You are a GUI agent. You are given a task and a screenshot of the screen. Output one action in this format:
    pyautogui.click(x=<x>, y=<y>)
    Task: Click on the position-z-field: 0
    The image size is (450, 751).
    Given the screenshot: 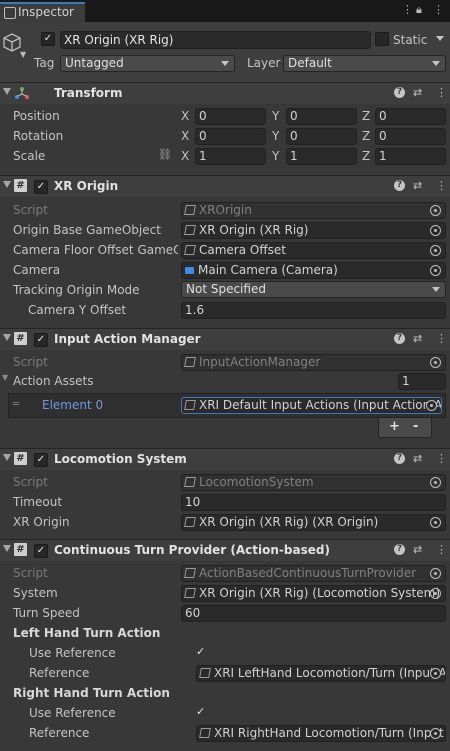 What is the action you would take?
    pyautogui.click(x=410, y=116)
    